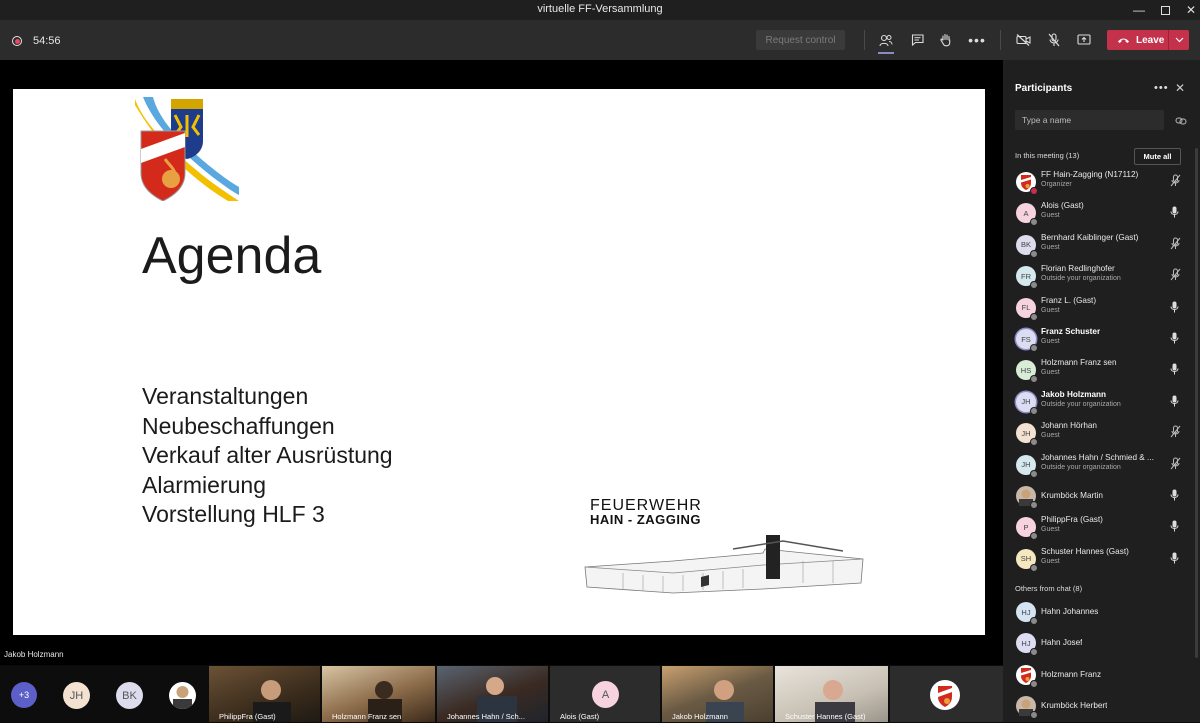  What do you see at coordinates (600, 10) in the screenshot?
I see `title-bar: virtuelle FF-Versammlung — ✕` at bounding box center [600, 10].